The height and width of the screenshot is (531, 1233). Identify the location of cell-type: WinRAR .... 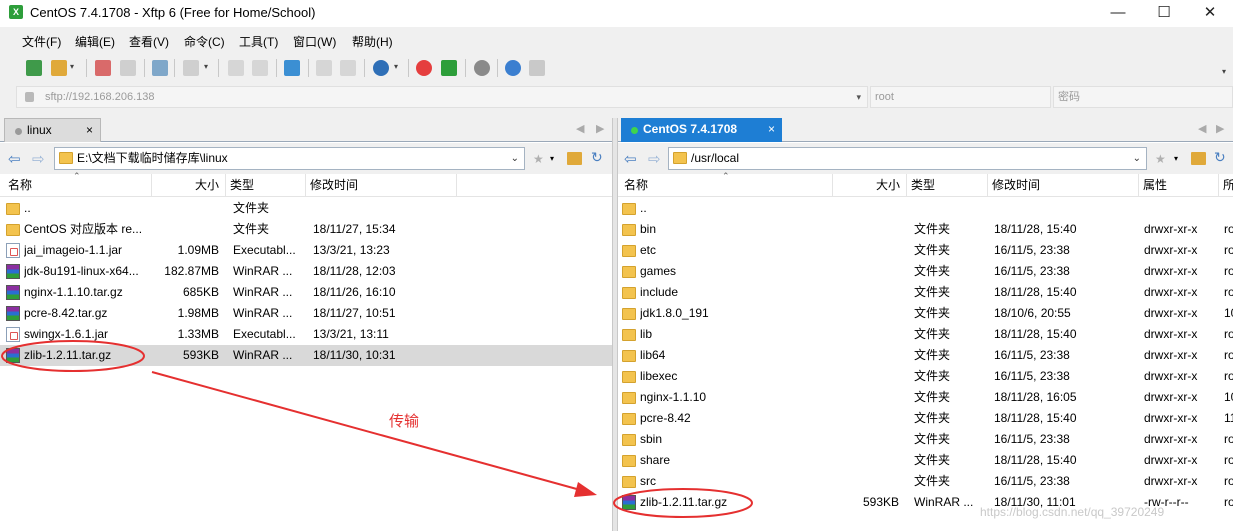
(263, 355).